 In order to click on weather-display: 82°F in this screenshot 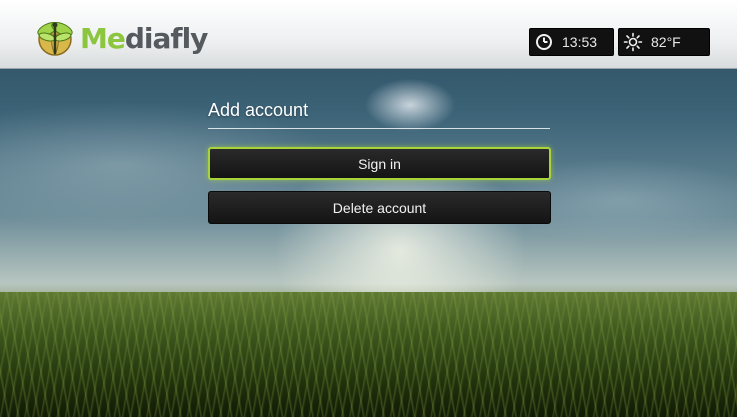, I will do `click(664, 42)`.